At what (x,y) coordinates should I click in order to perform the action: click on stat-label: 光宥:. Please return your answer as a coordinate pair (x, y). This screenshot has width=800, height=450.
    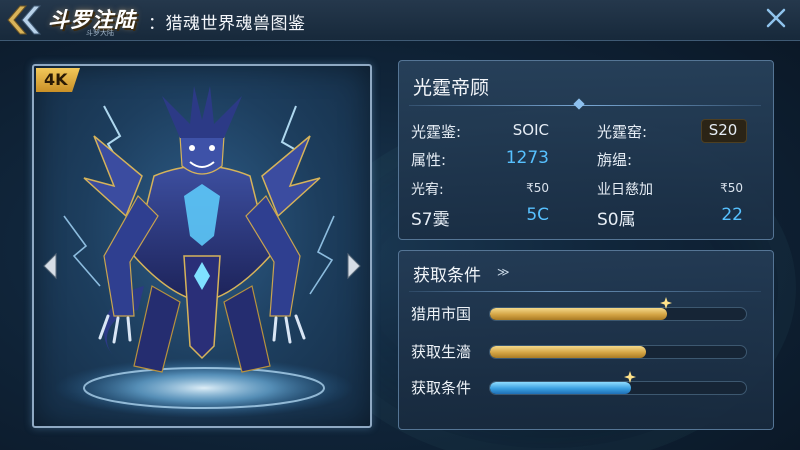
    Looking at the image, I should click on (427, 190).